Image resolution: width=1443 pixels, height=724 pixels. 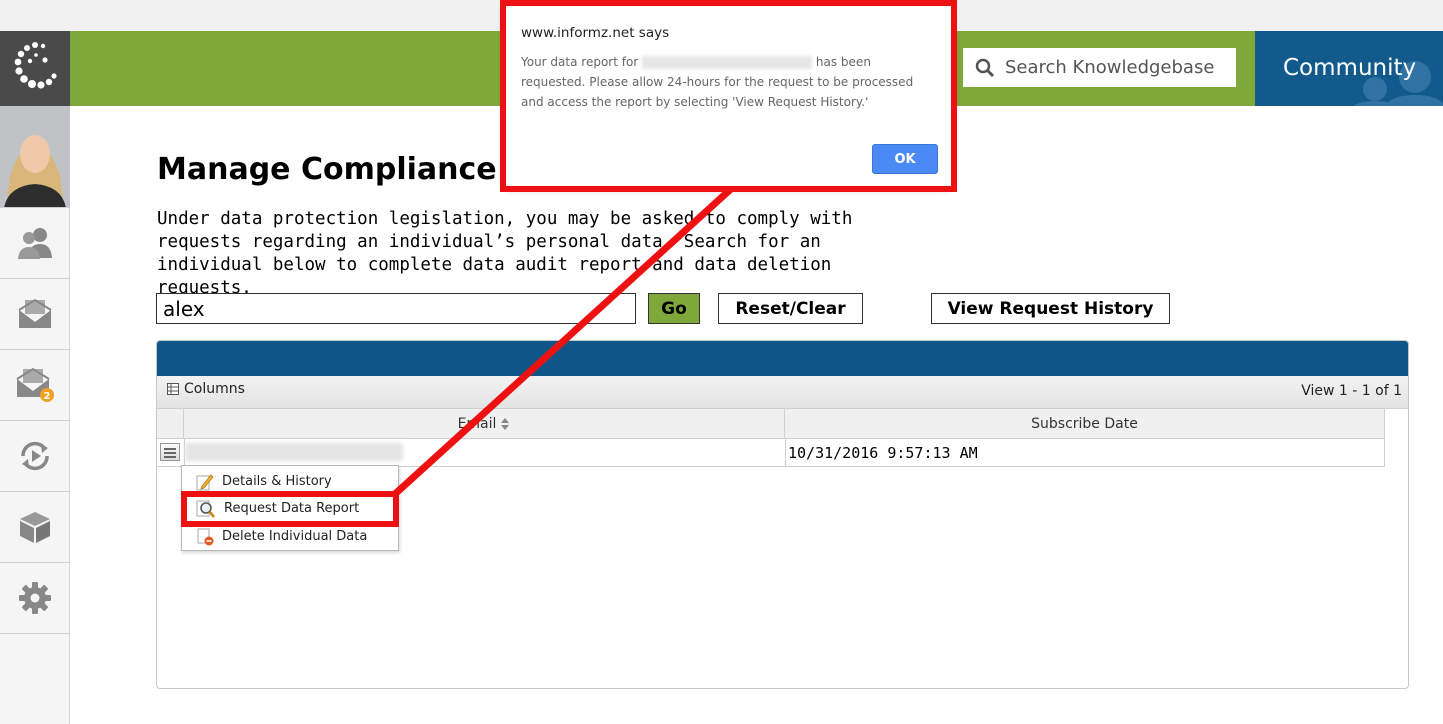 I want to click on sidebar-item-mailings, so click(x=35, y=314).